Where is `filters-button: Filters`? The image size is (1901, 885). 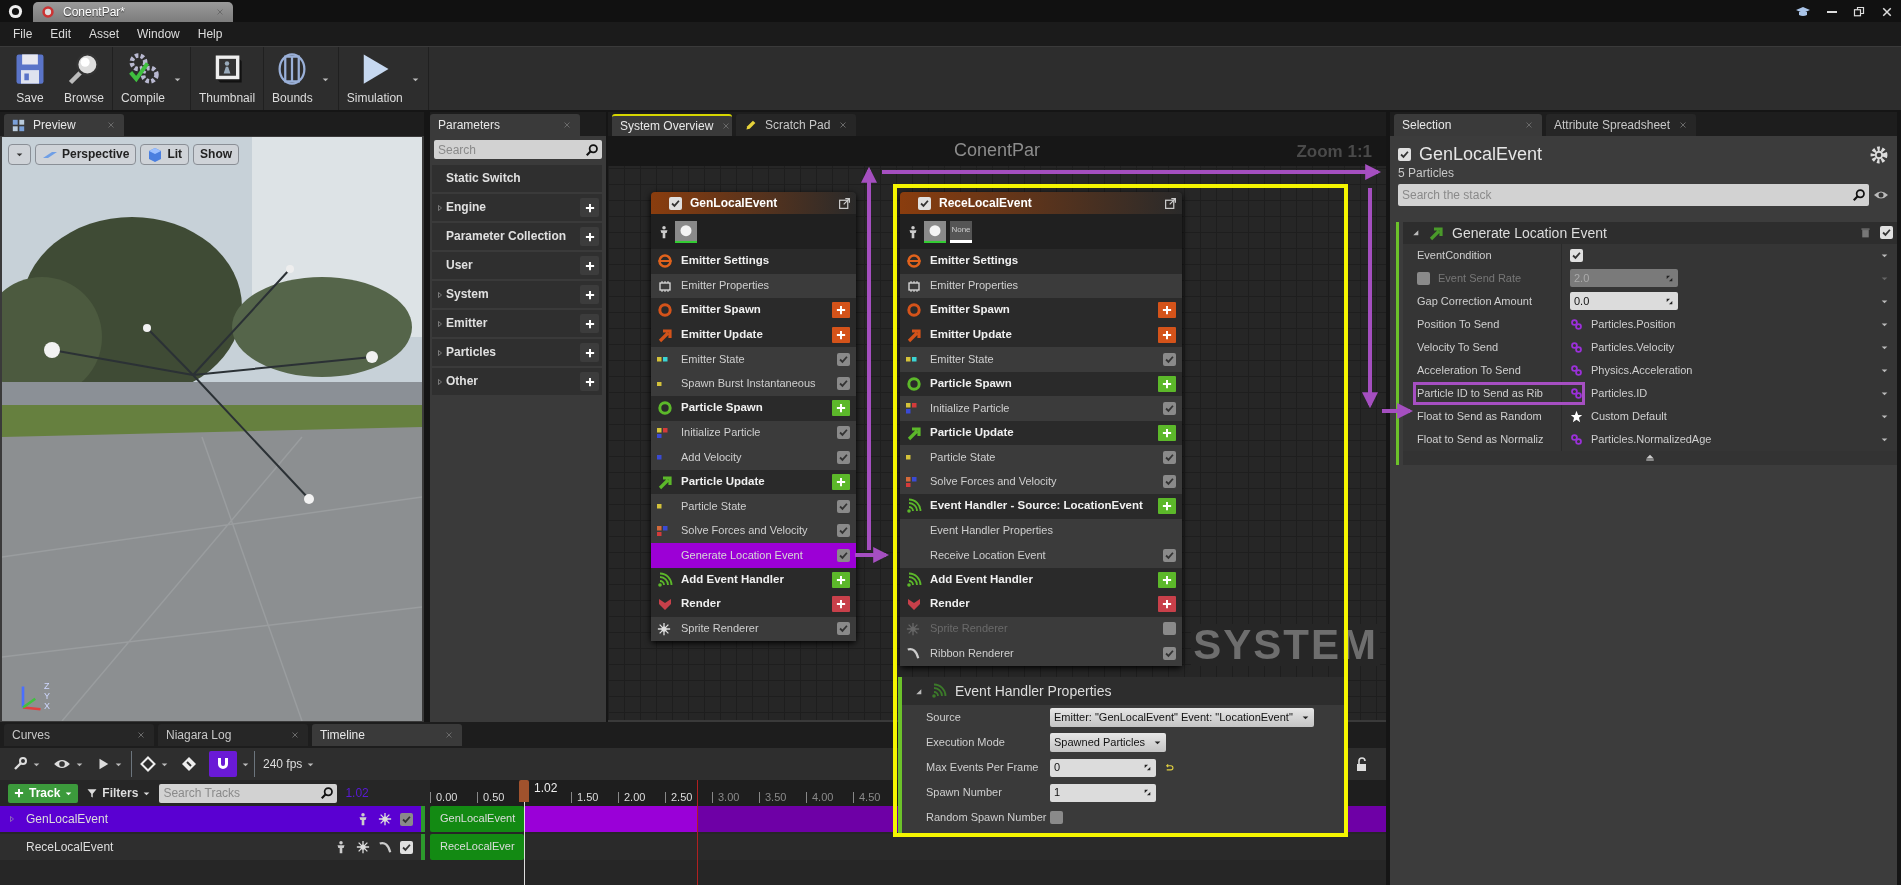 filters-button: Filters is located at coordinates (119, 793).